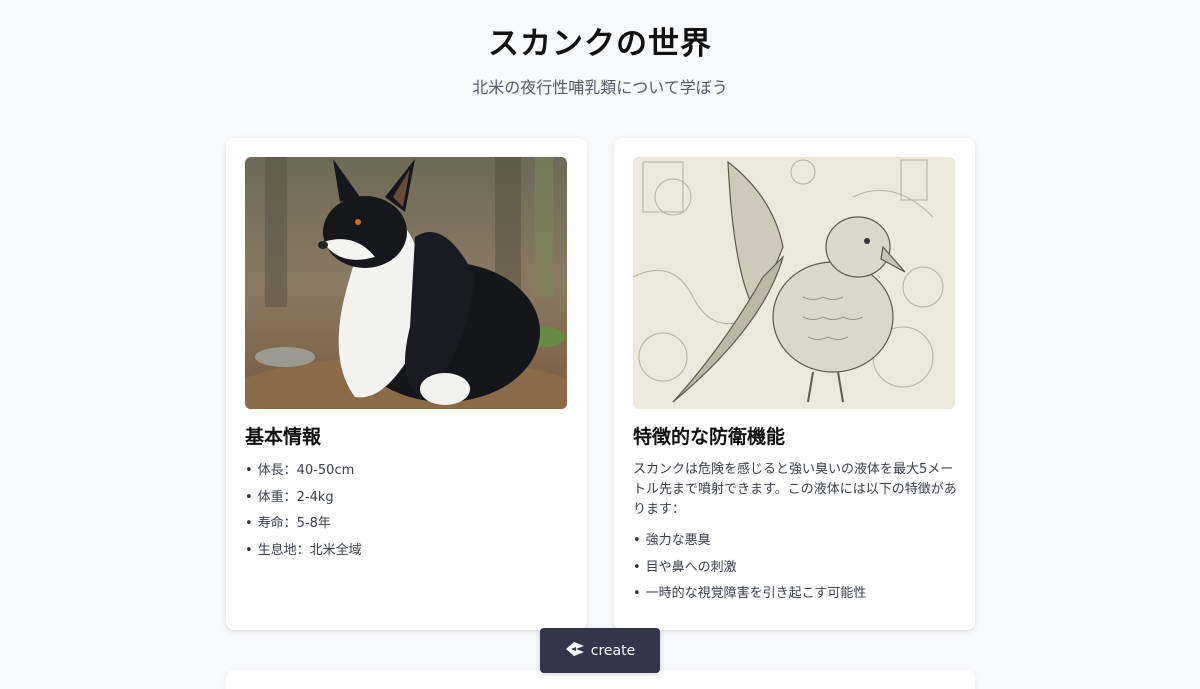  Describe the element at coordinates (795, 594) in the screenshot. I see `list-item: 一時的な視覚障害を引き起こす可能性` at that location.